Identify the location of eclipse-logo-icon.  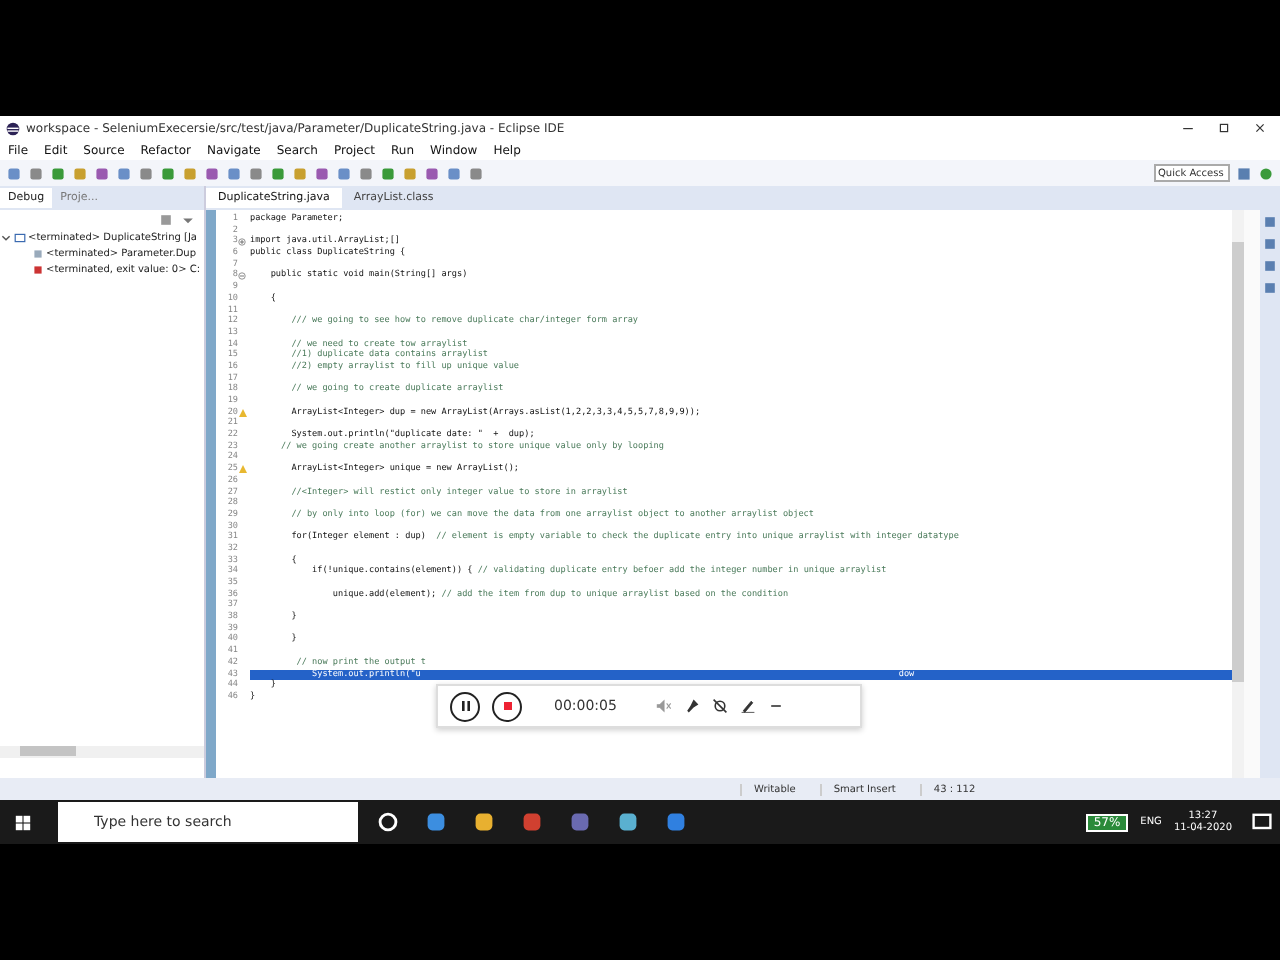
(13, 128).